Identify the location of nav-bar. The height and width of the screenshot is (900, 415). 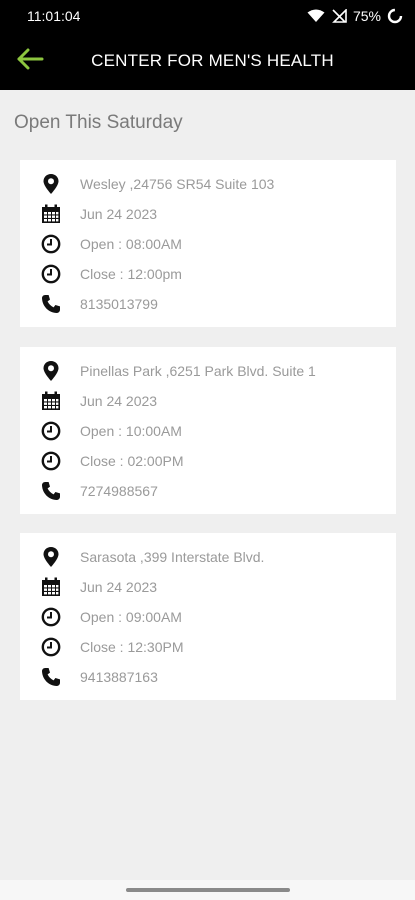
(207, 890).